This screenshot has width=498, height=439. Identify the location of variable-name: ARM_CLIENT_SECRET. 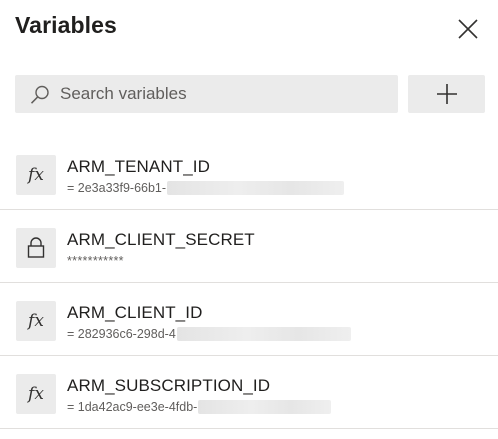
(161, 239).